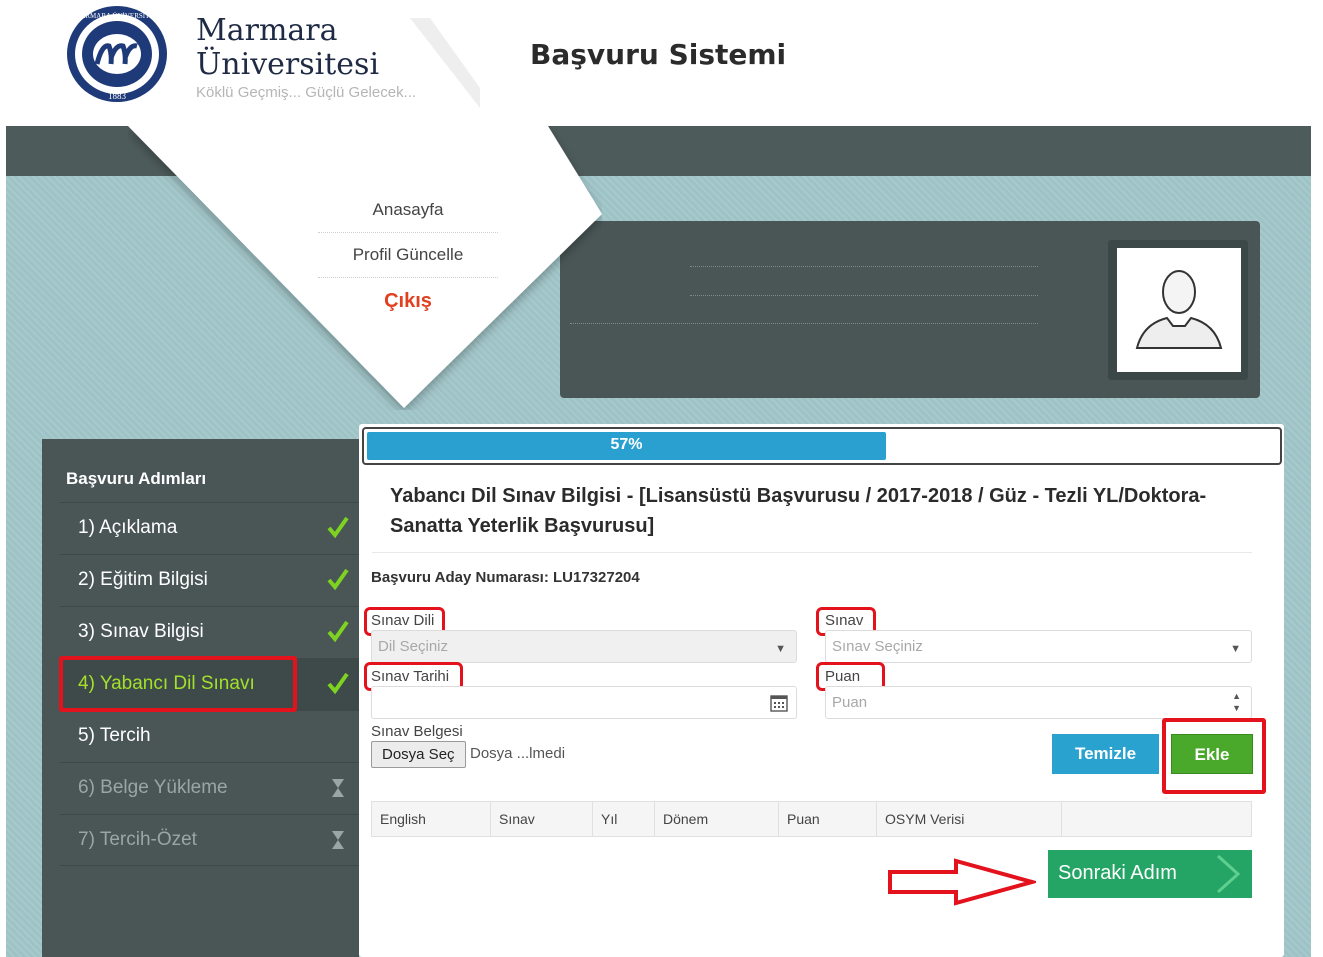 The image size is (1323, 957). Describe the element at coordinates (114, 735) in the screenshot. I see `step-label: 5) Tercih` at that location.